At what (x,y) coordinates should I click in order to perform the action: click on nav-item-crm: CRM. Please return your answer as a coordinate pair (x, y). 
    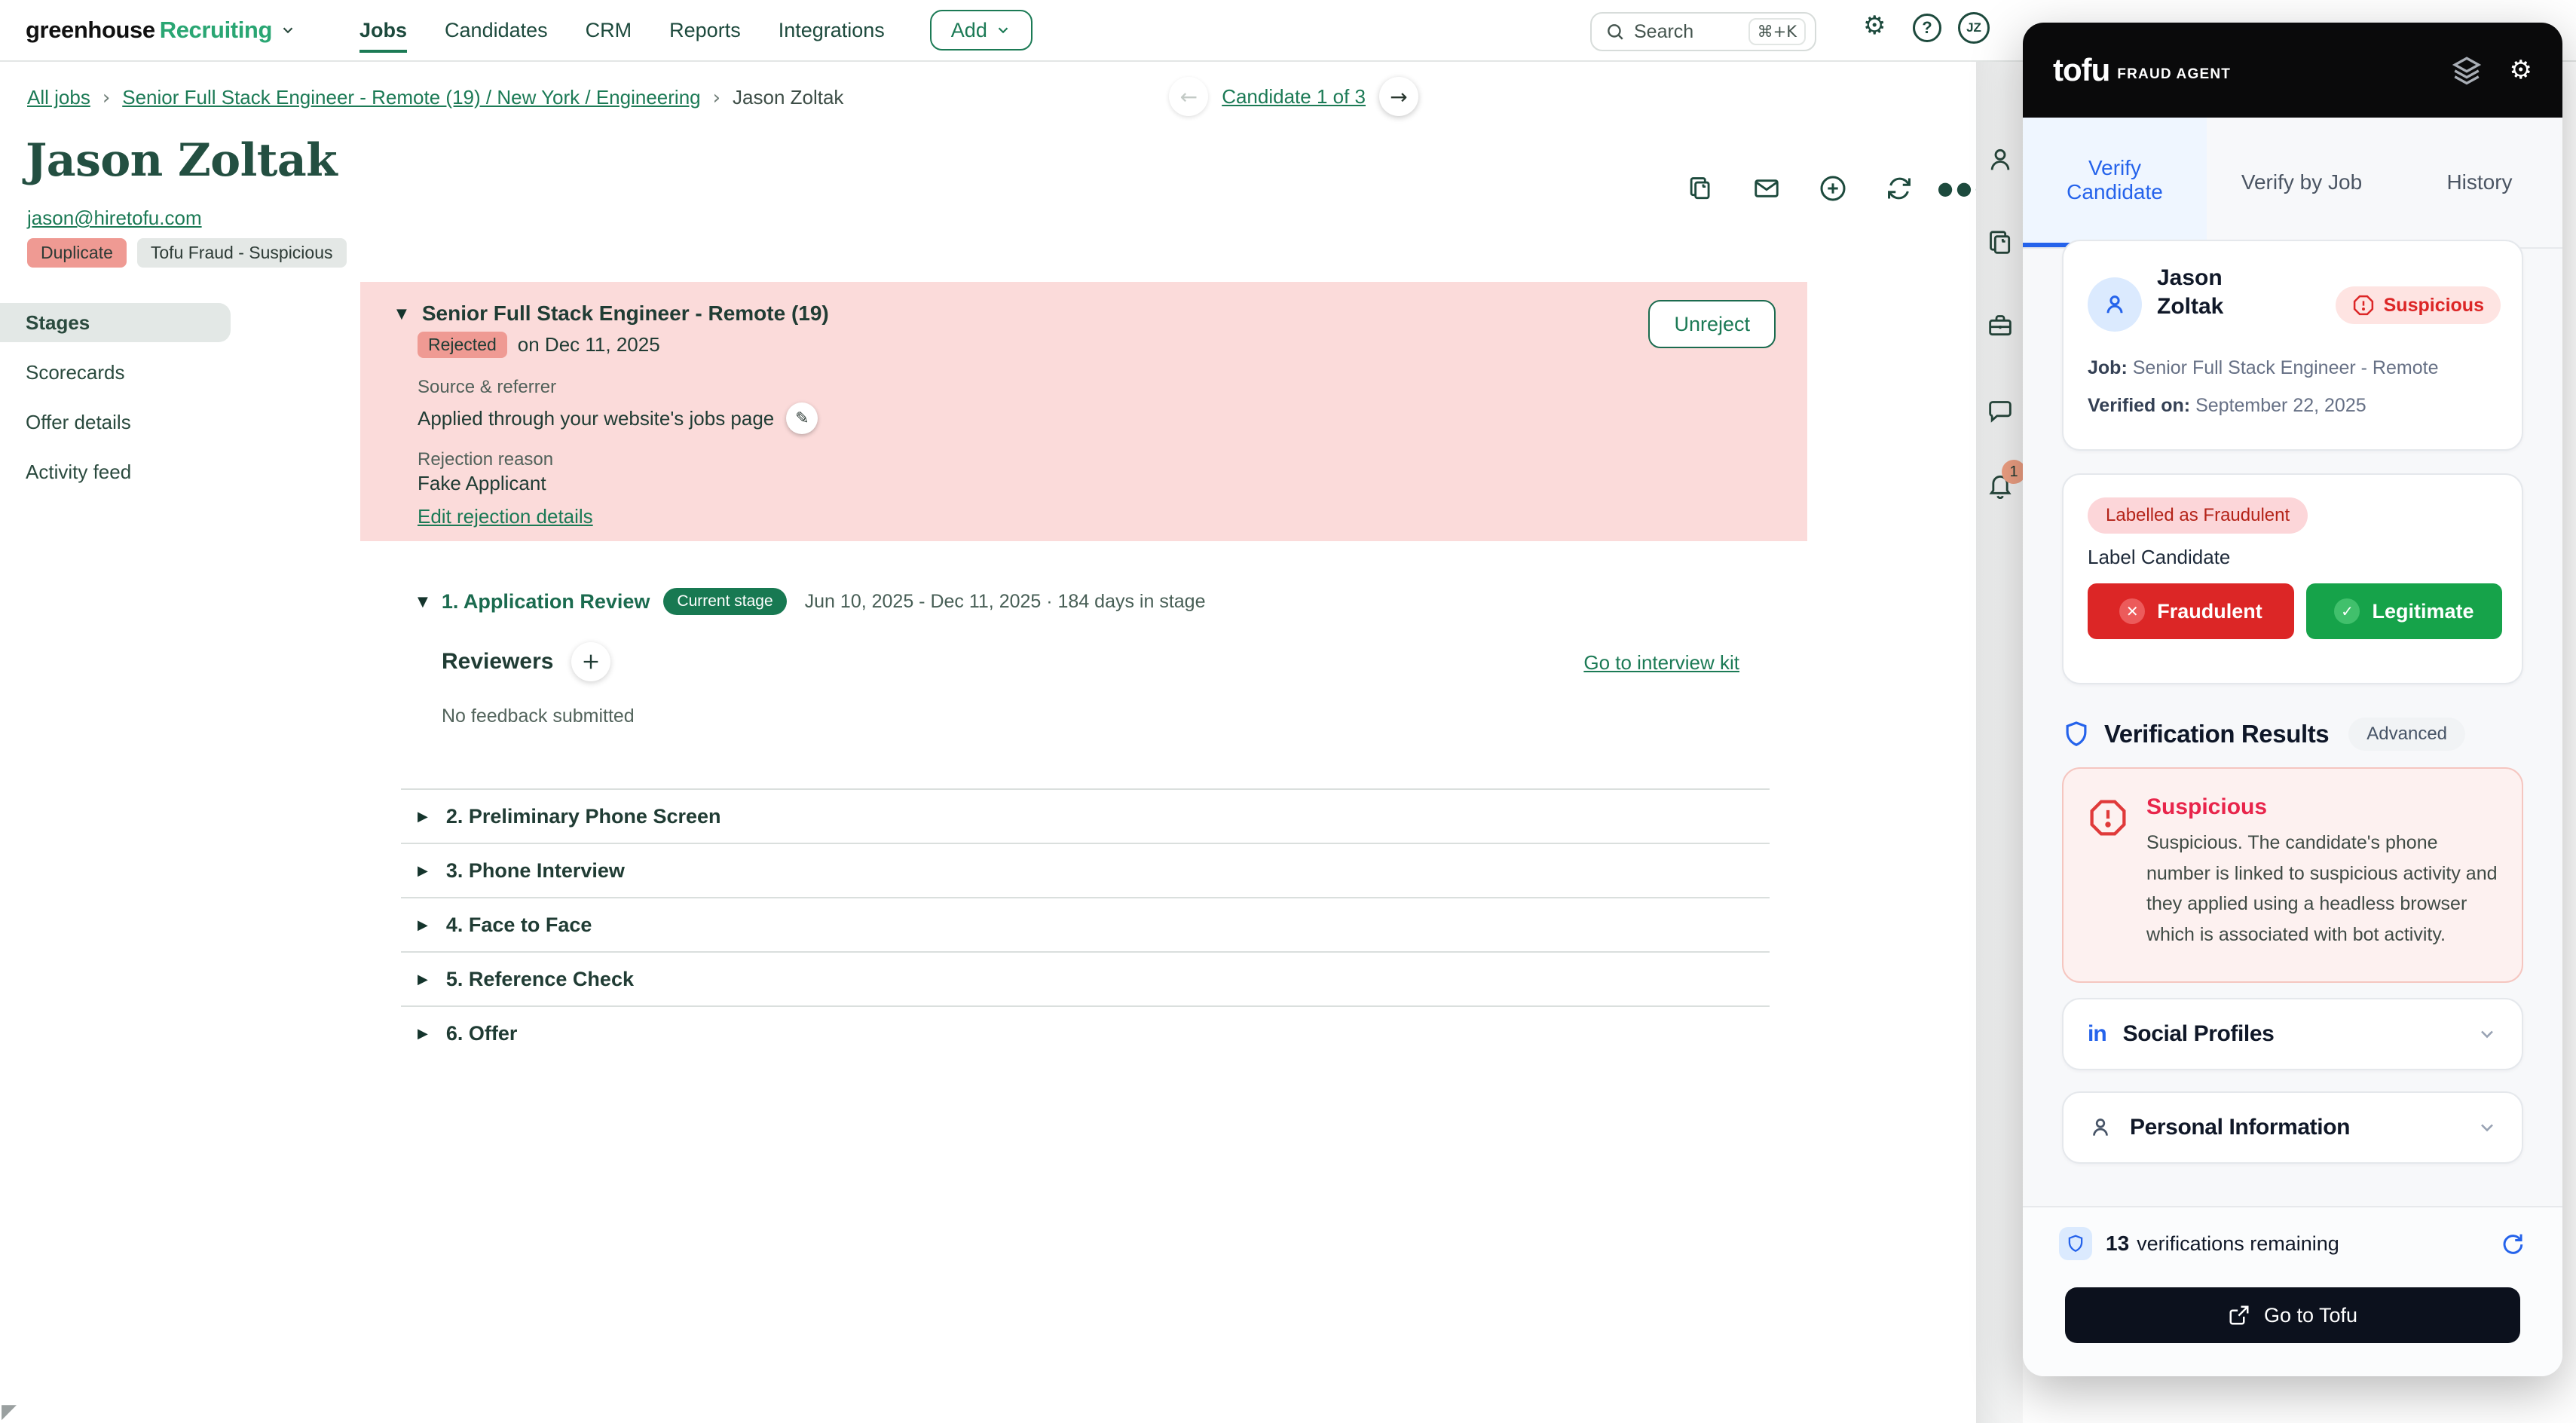
    Looking at the image, I should click on (609, 30).